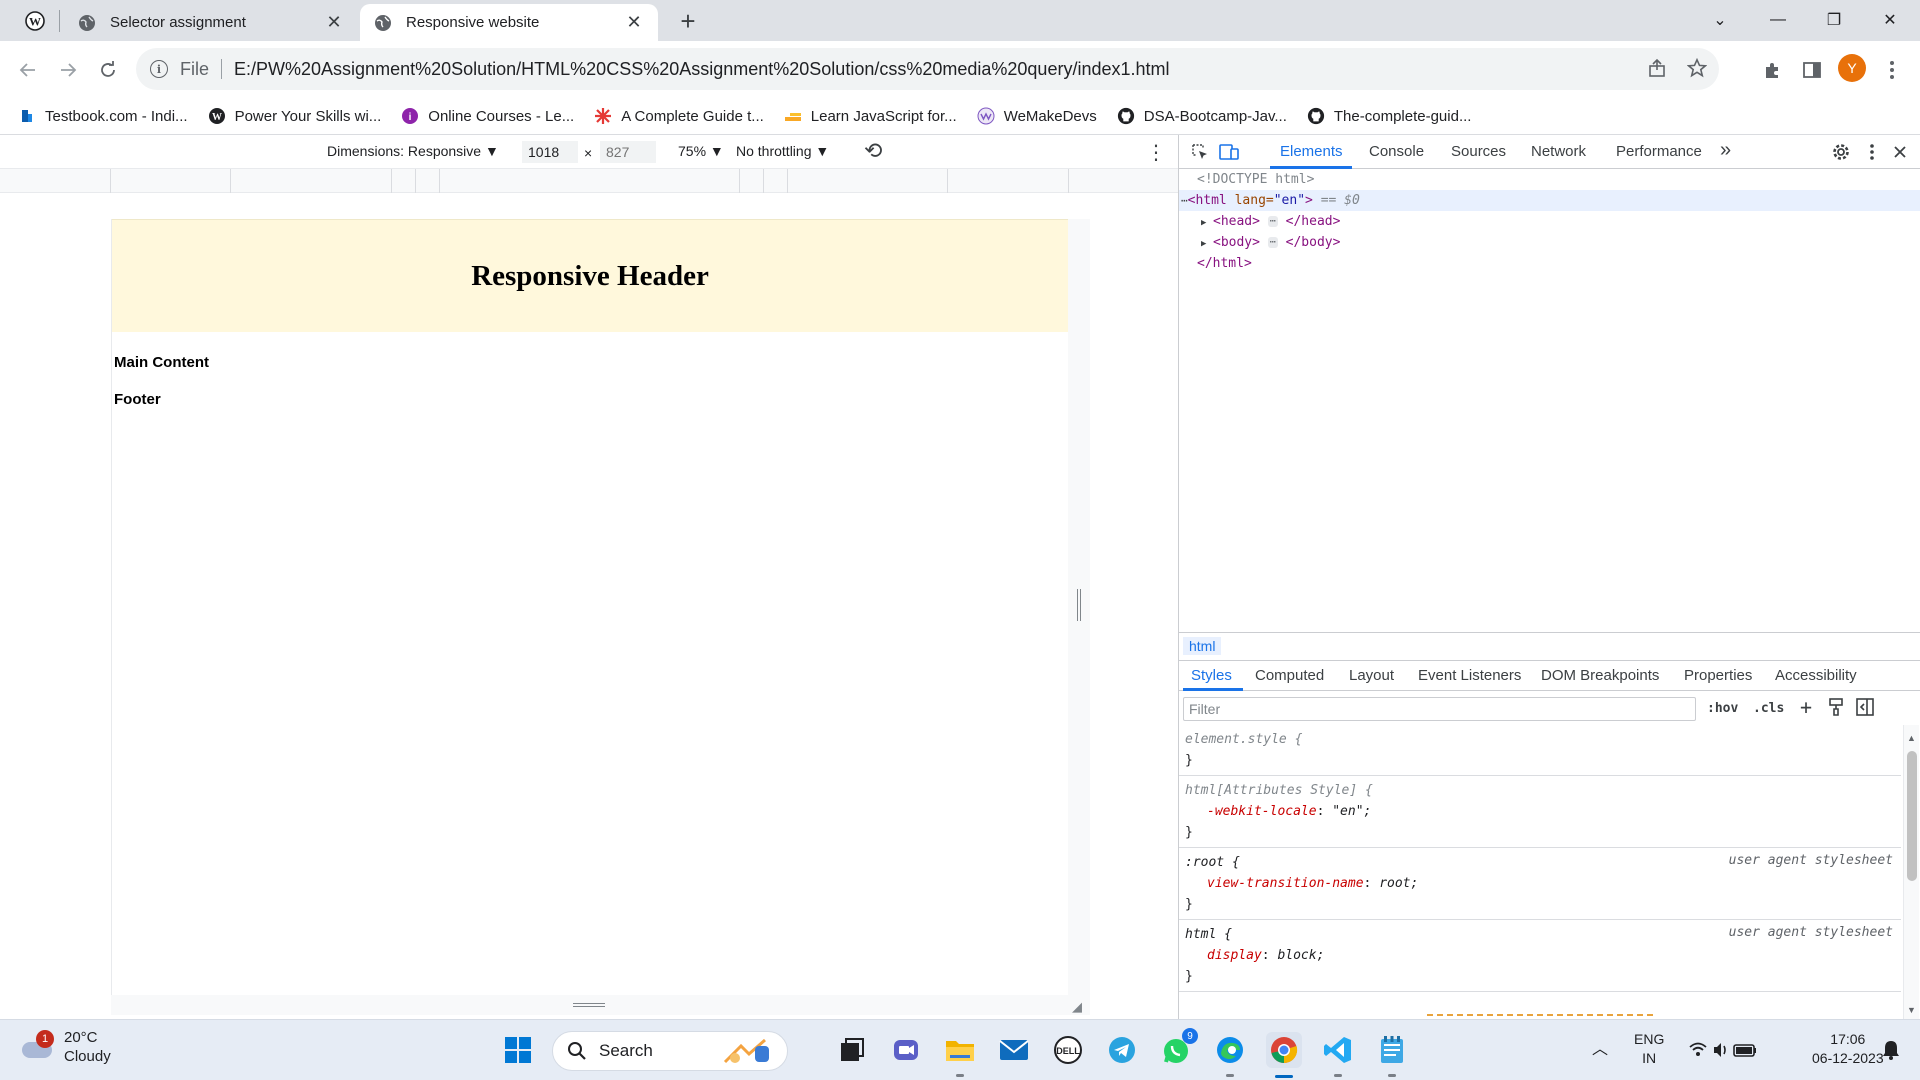  Describe the element at coordinates (1834, 20) in the screenshot. I see `restore-button: ❐` at that location.